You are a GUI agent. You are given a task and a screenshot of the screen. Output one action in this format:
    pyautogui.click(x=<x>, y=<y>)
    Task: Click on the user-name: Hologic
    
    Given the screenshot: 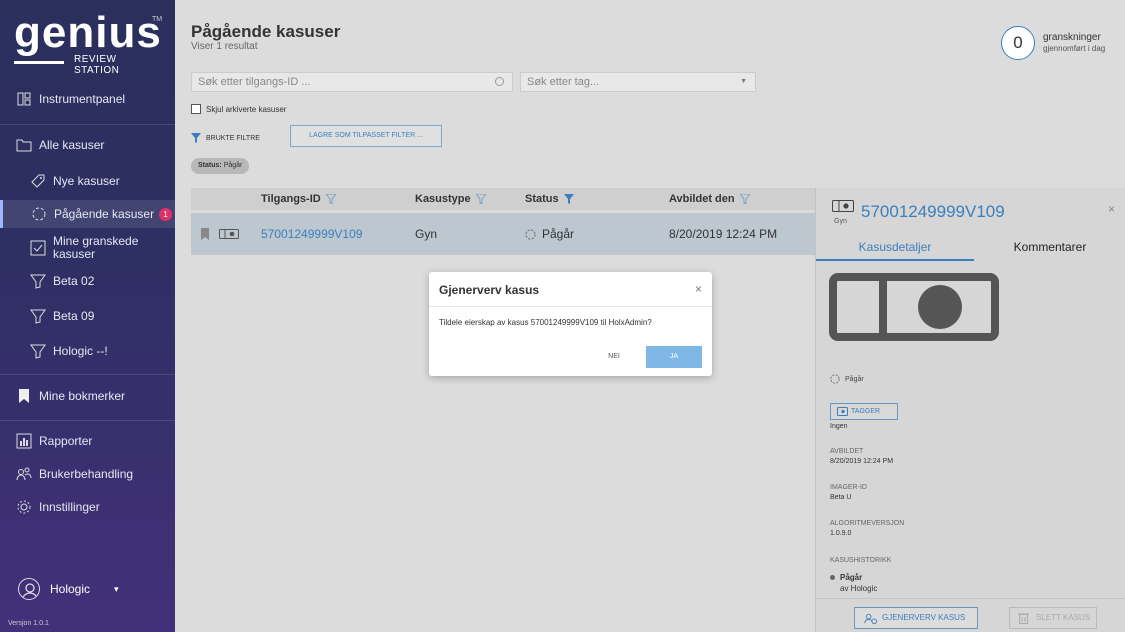 What is the action you would take?
    pyautogui.click(x=70, y=589)
    